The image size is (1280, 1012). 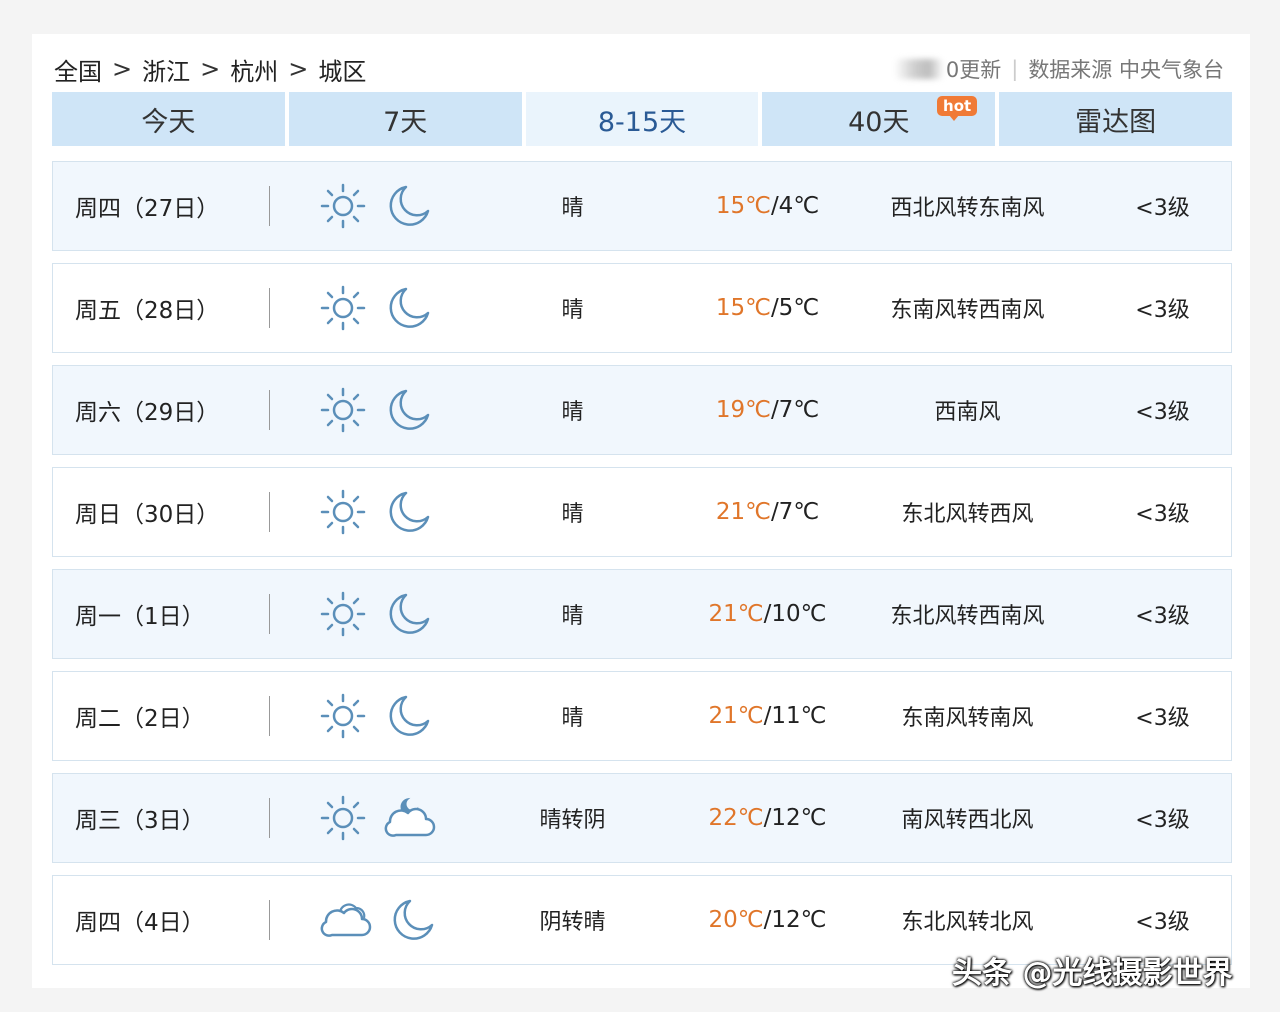 I want to click on forecast-row: 周日（30日） 晴 21℃/7℃ 东北风转西风 <3级, so click(x=642, y=512).